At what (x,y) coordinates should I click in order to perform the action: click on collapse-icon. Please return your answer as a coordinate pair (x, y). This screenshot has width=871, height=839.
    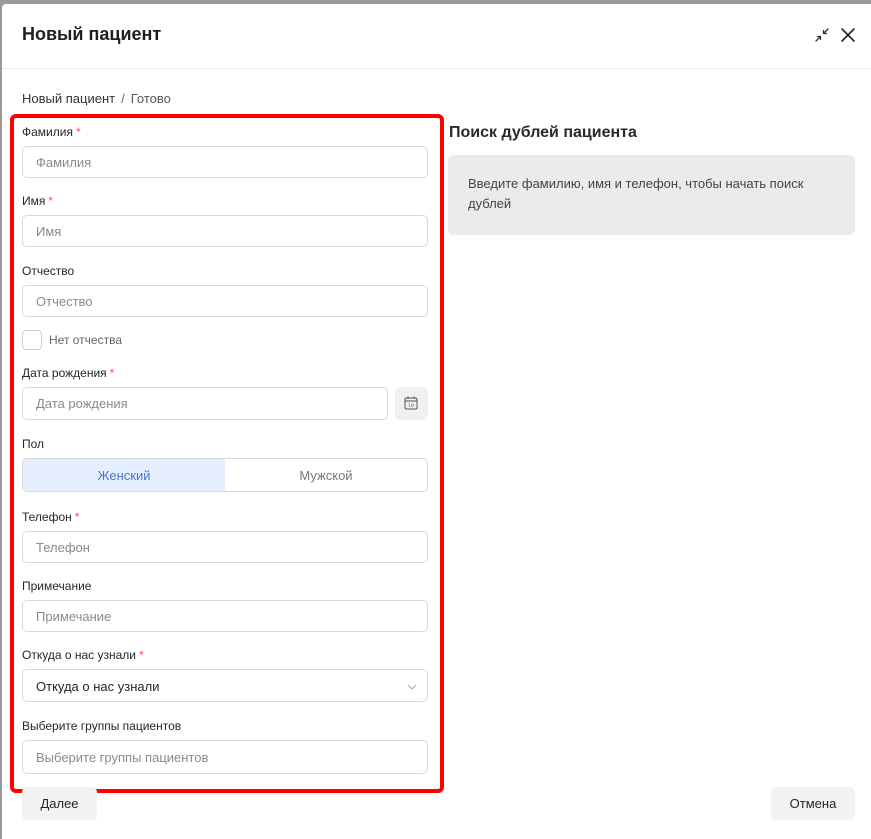
    Looking at the image, I should click on (822, 35).